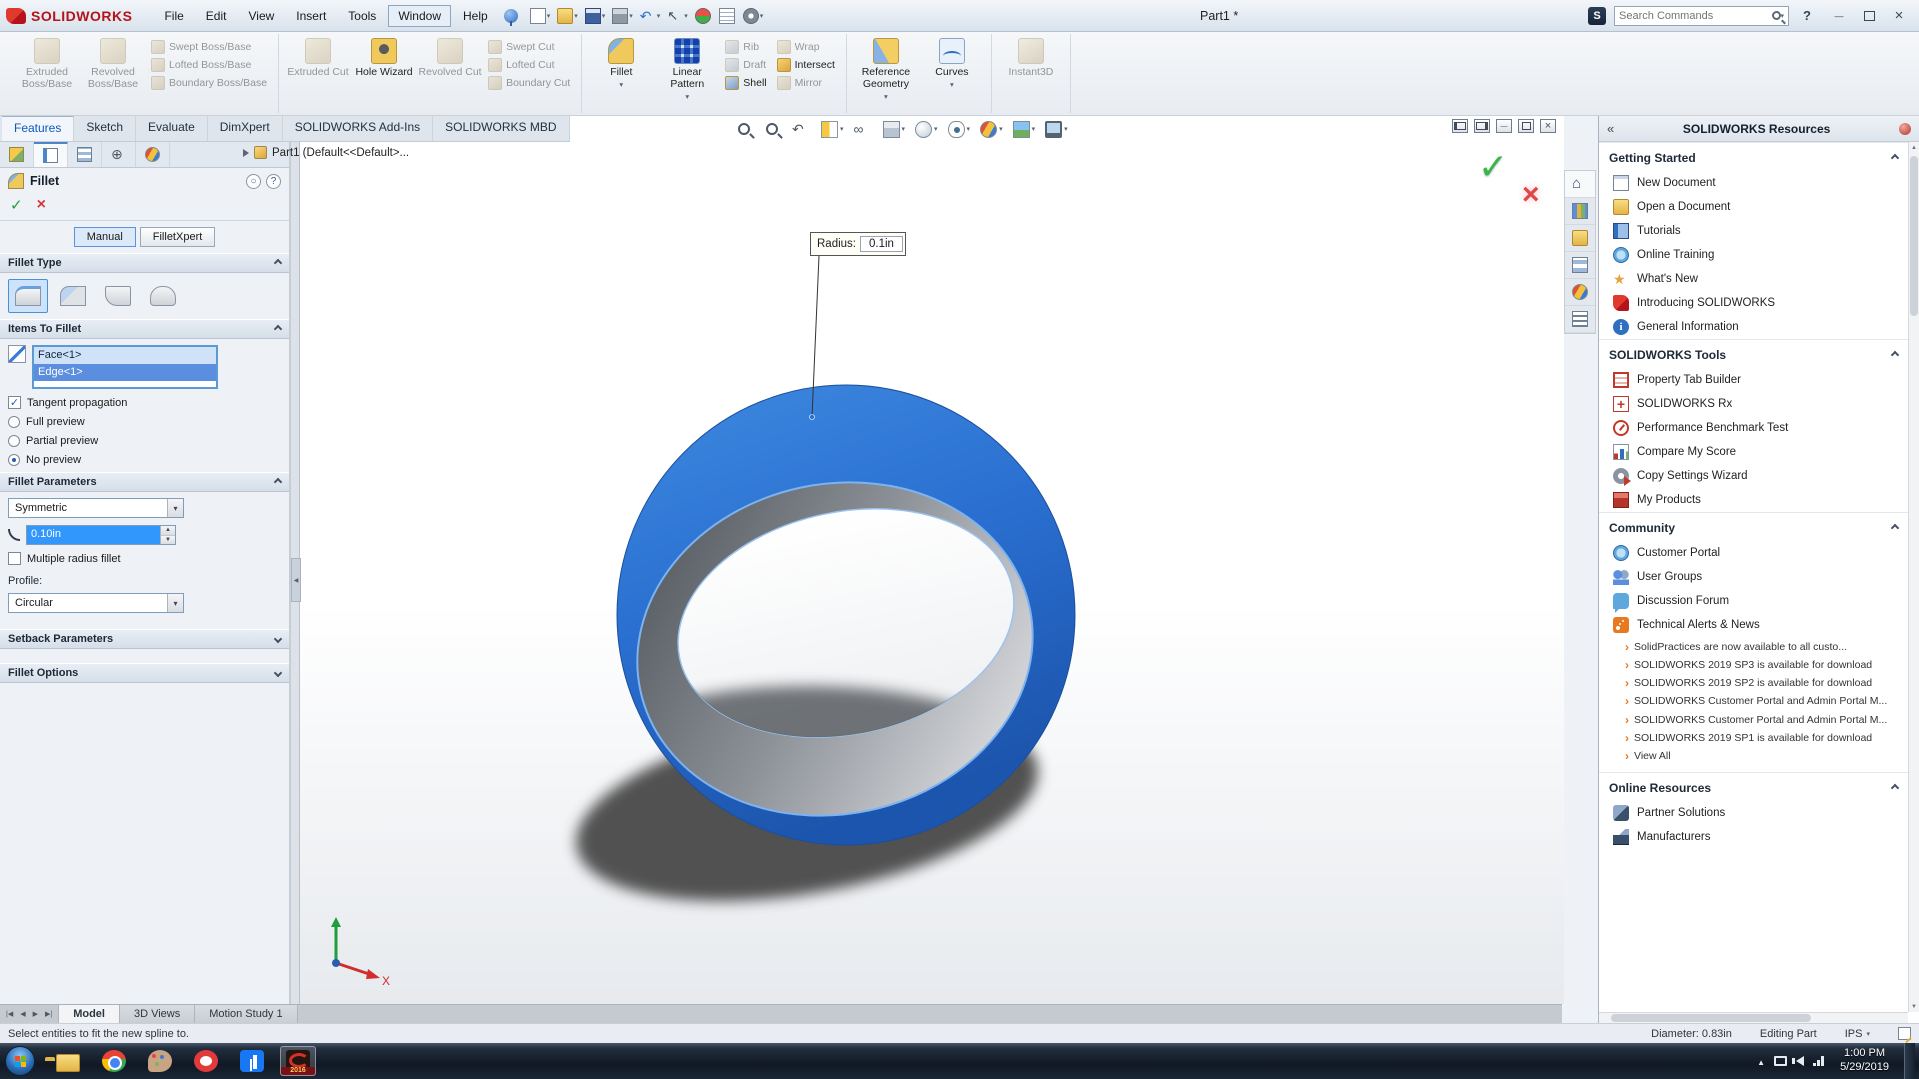 This screenshot has width=1919, height=1079. I want to click on ribbon-button: Revolved Boss/Base, so click(113, 73).